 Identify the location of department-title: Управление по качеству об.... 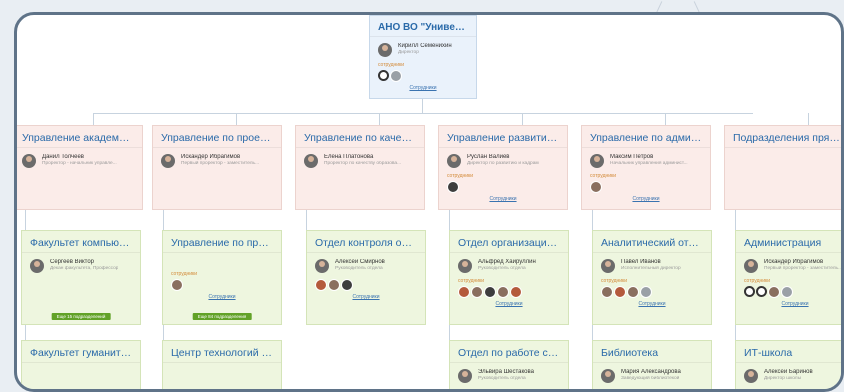
(360, 137).